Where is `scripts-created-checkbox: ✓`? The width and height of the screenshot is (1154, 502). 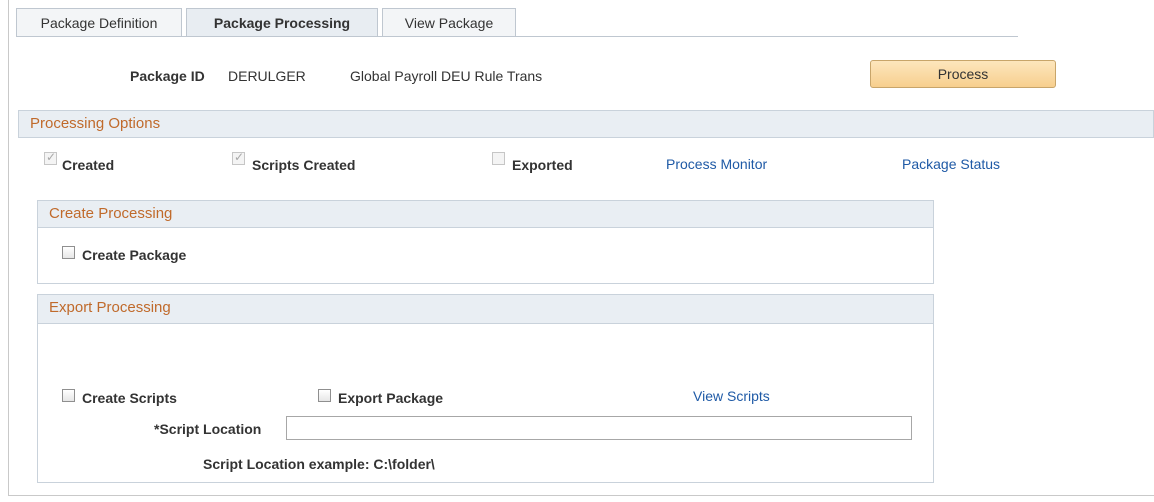
scripts-created-checkbox: ✓ is located at coordinates (238, 157).